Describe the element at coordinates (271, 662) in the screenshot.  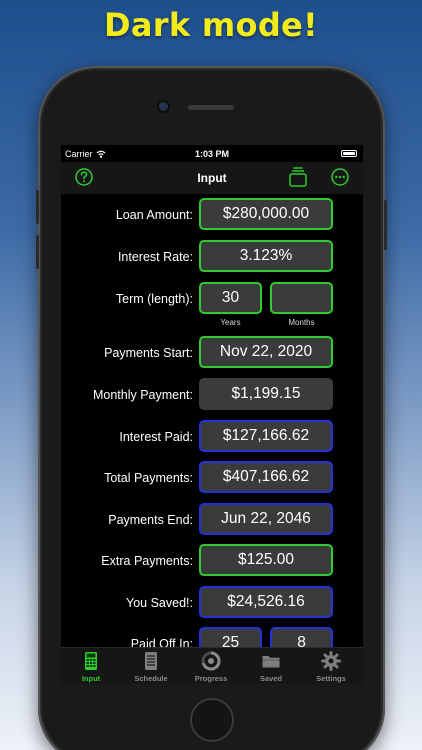
I see `folder-icon` at that location.